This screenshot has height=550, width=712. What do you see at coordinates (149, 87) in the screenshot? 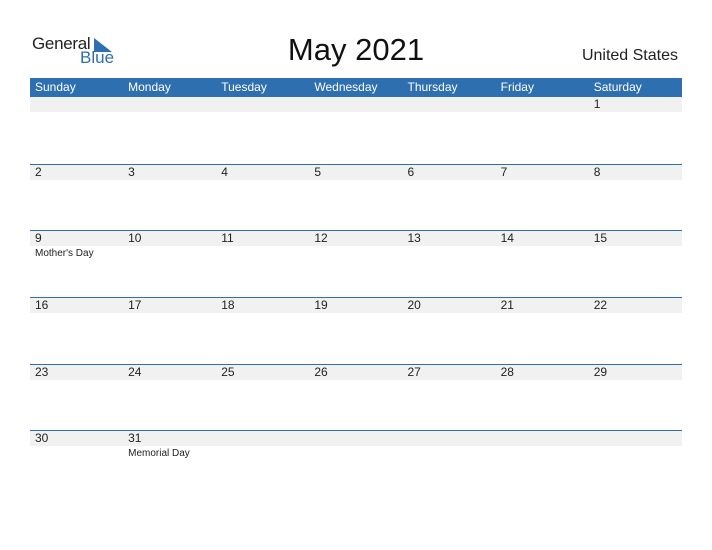
I see `weekday-monday: Monday` at bounding box center [149, 87].